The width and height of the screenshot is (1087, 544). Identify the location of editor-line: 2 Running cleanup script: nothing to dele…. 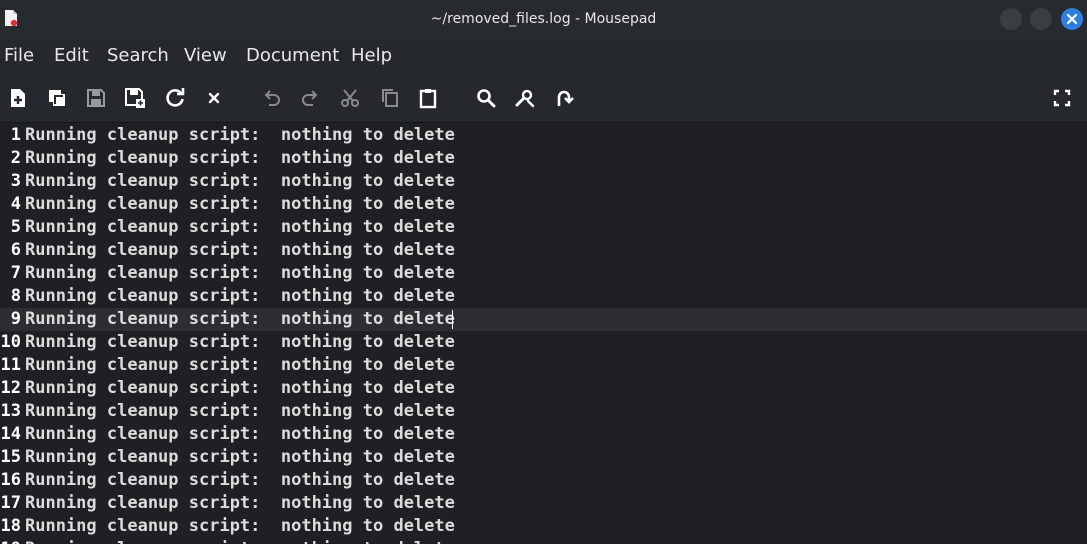
(543, 158).